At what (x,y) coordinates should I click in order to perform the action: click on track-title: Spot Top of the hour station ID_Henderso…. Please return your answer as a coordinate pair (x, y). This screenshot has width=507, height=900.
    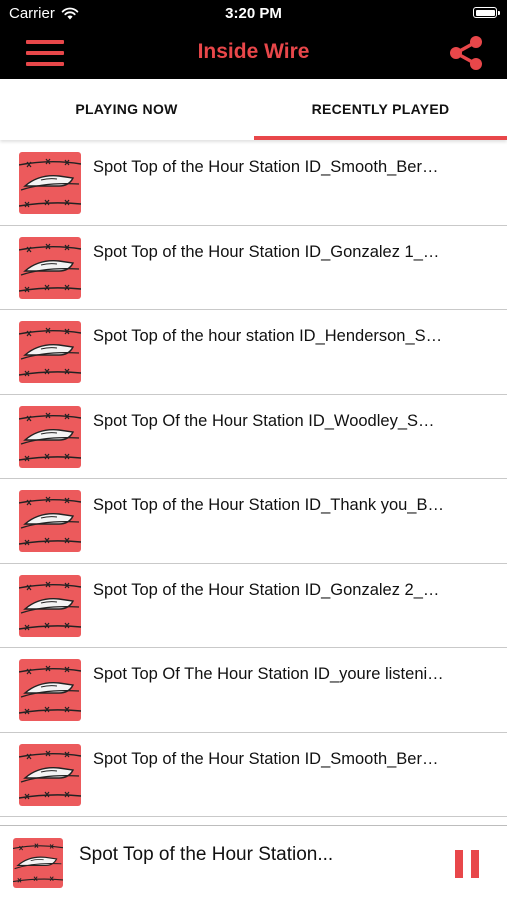
    Looking at the image, I should click on (268, 336).